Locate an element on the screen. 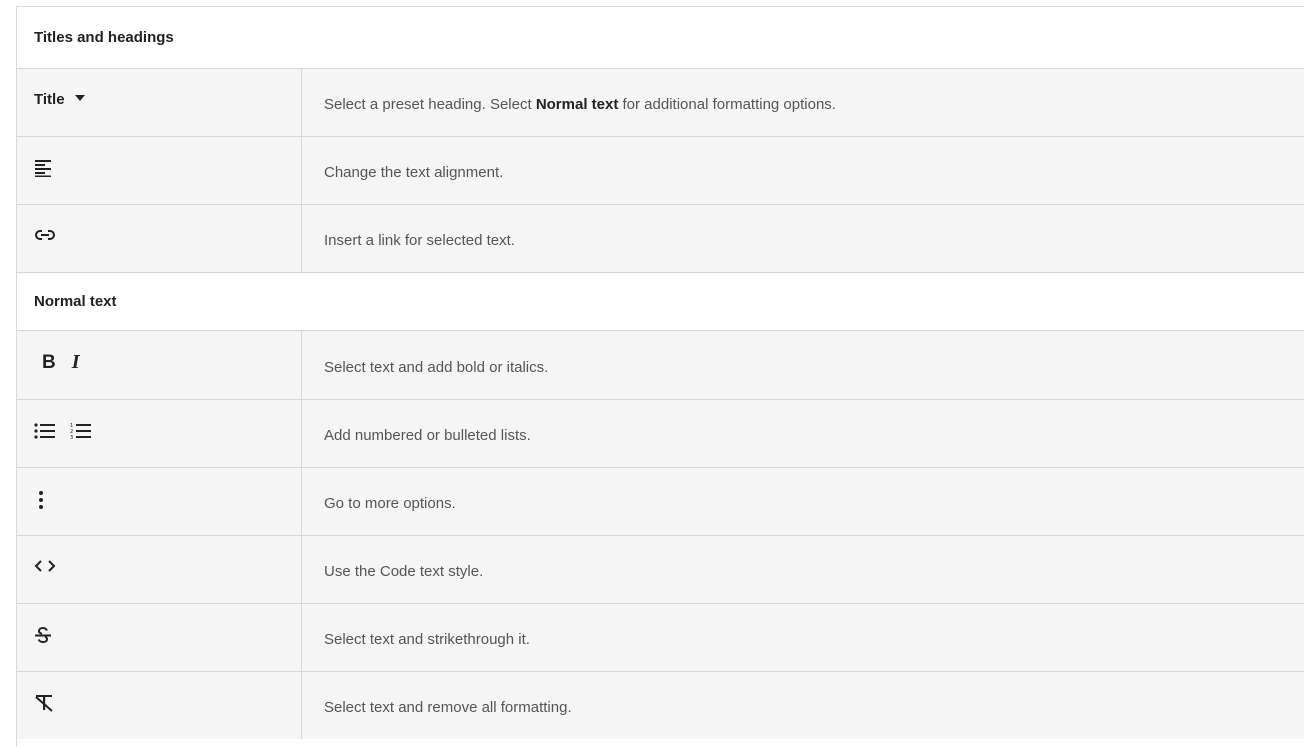  description-cell: Insert a link for selected text. is located at coordinates (803, 238).